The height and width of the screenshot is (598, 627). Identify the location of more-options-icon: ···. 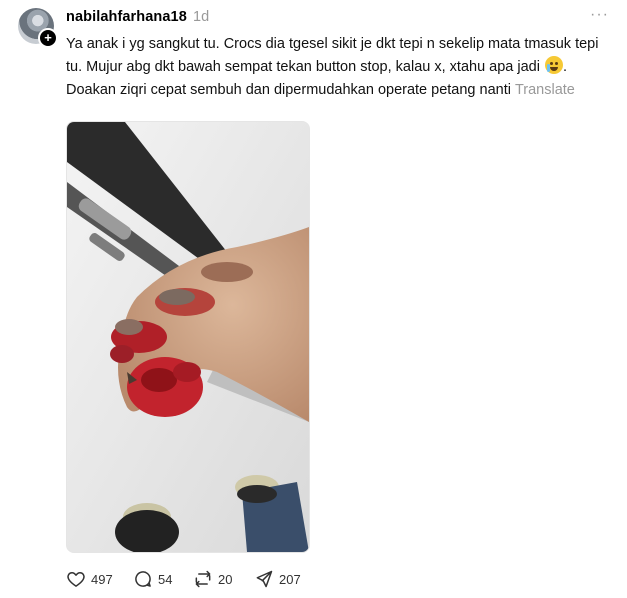
(599, 15).